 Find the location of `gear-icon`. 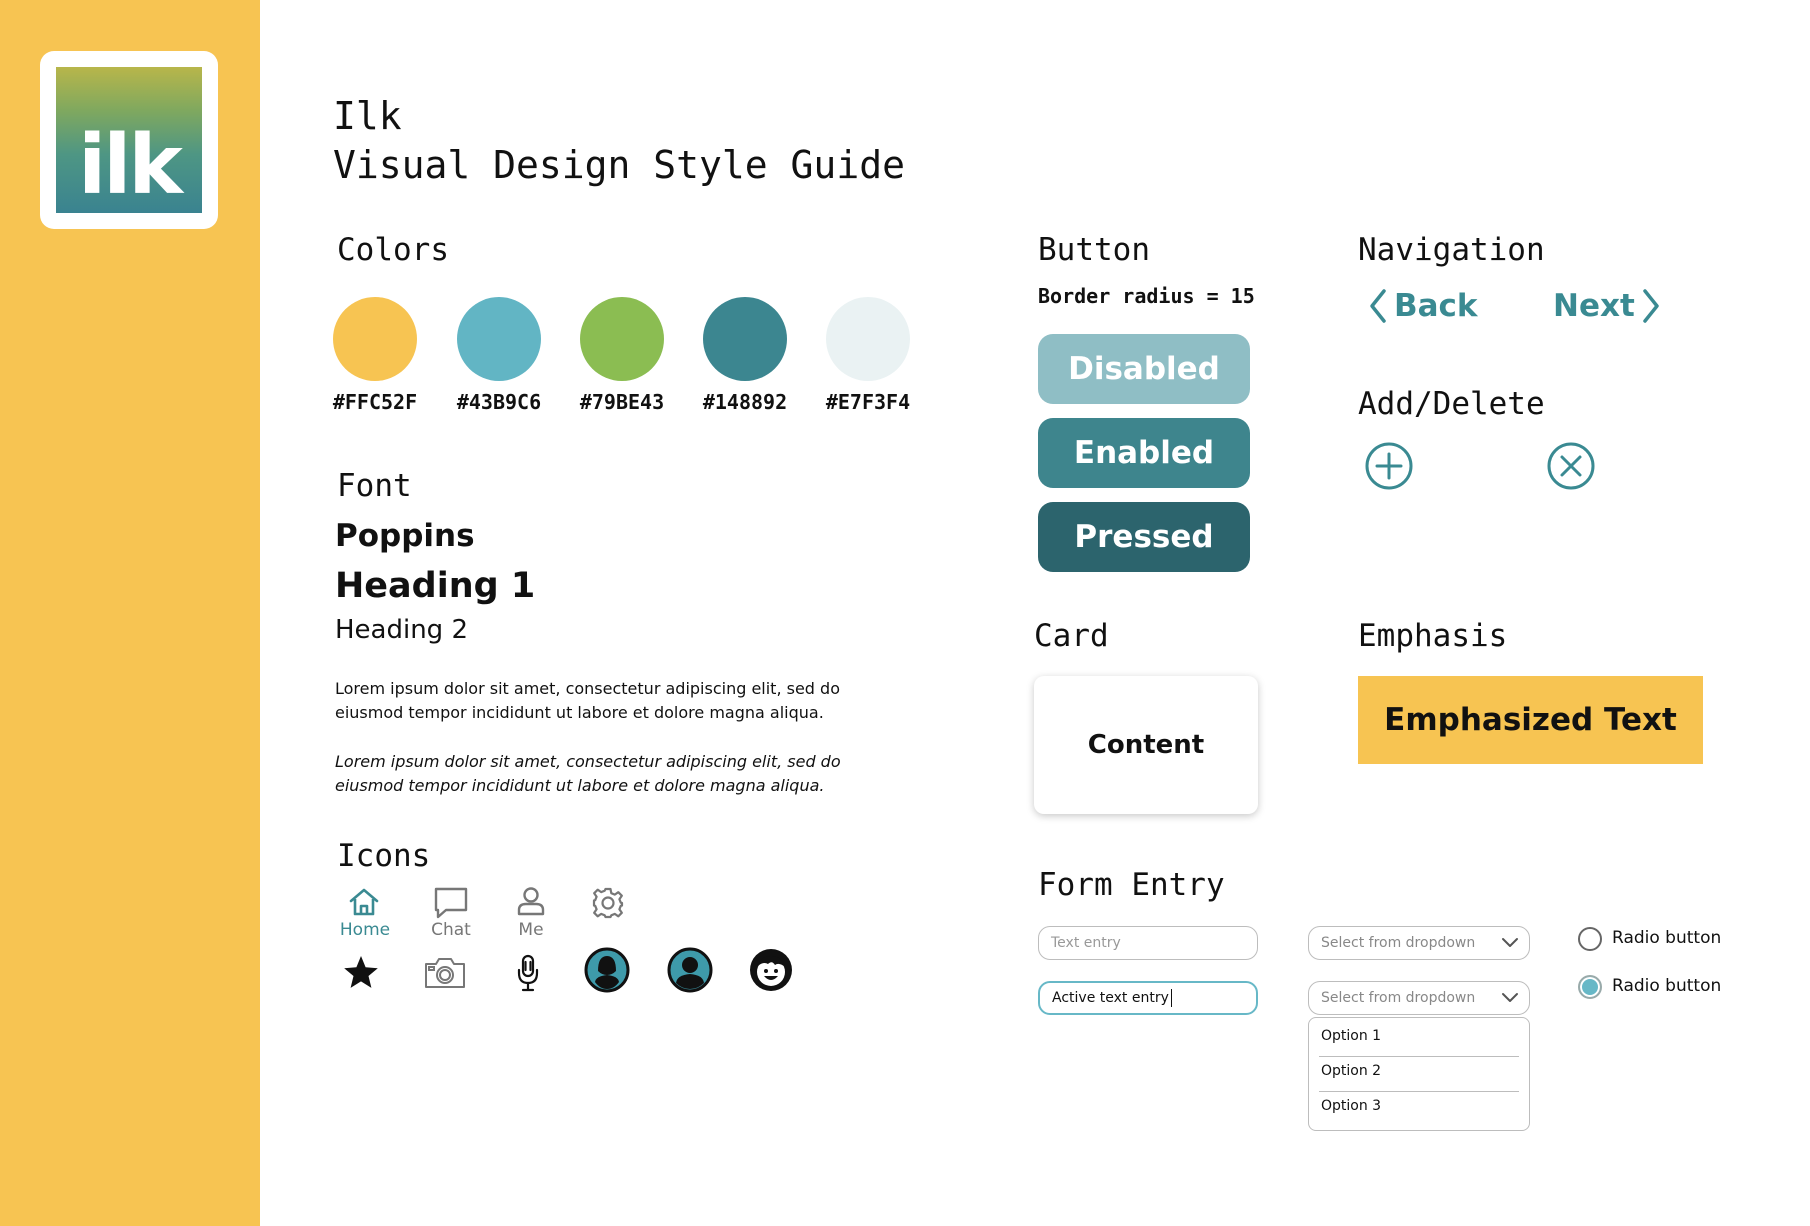

gear-icon is located at coordinates (608, 903).